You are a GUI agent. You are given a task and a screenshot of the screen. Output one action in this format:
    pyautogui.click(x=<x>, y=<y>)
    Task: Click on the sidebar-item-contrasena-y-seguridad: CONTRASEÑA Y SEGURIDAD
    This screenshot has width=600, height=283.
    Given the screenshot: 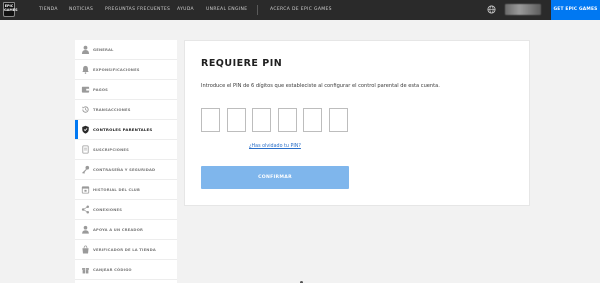 What is the action you would take?
    pyautogui.click(x=126, y=170)
    